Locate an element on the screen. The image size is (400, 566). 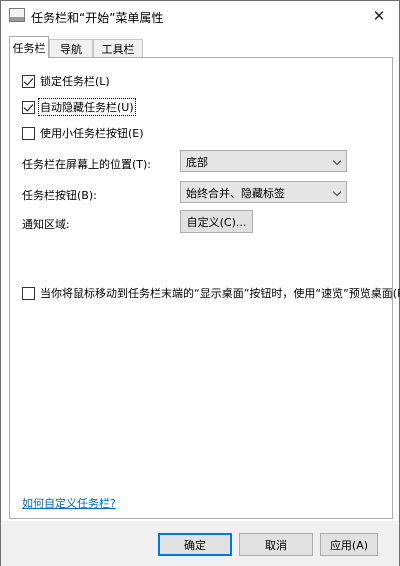
taskbar-buttons-select: 始终合并、隐藏标签 is located at coordinates (263, 192).